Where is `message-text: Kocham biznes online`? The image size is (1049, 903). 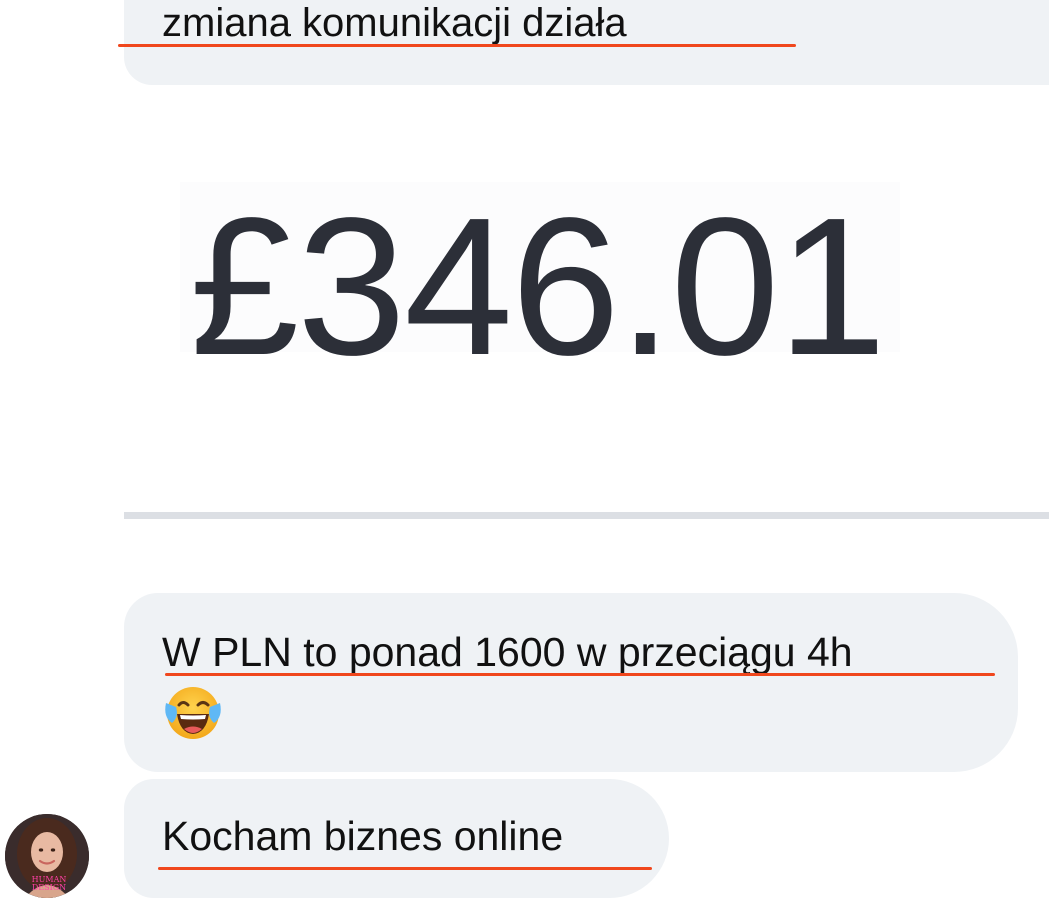 message-text: Kocham biznes online is located at coordinates (363, 836).